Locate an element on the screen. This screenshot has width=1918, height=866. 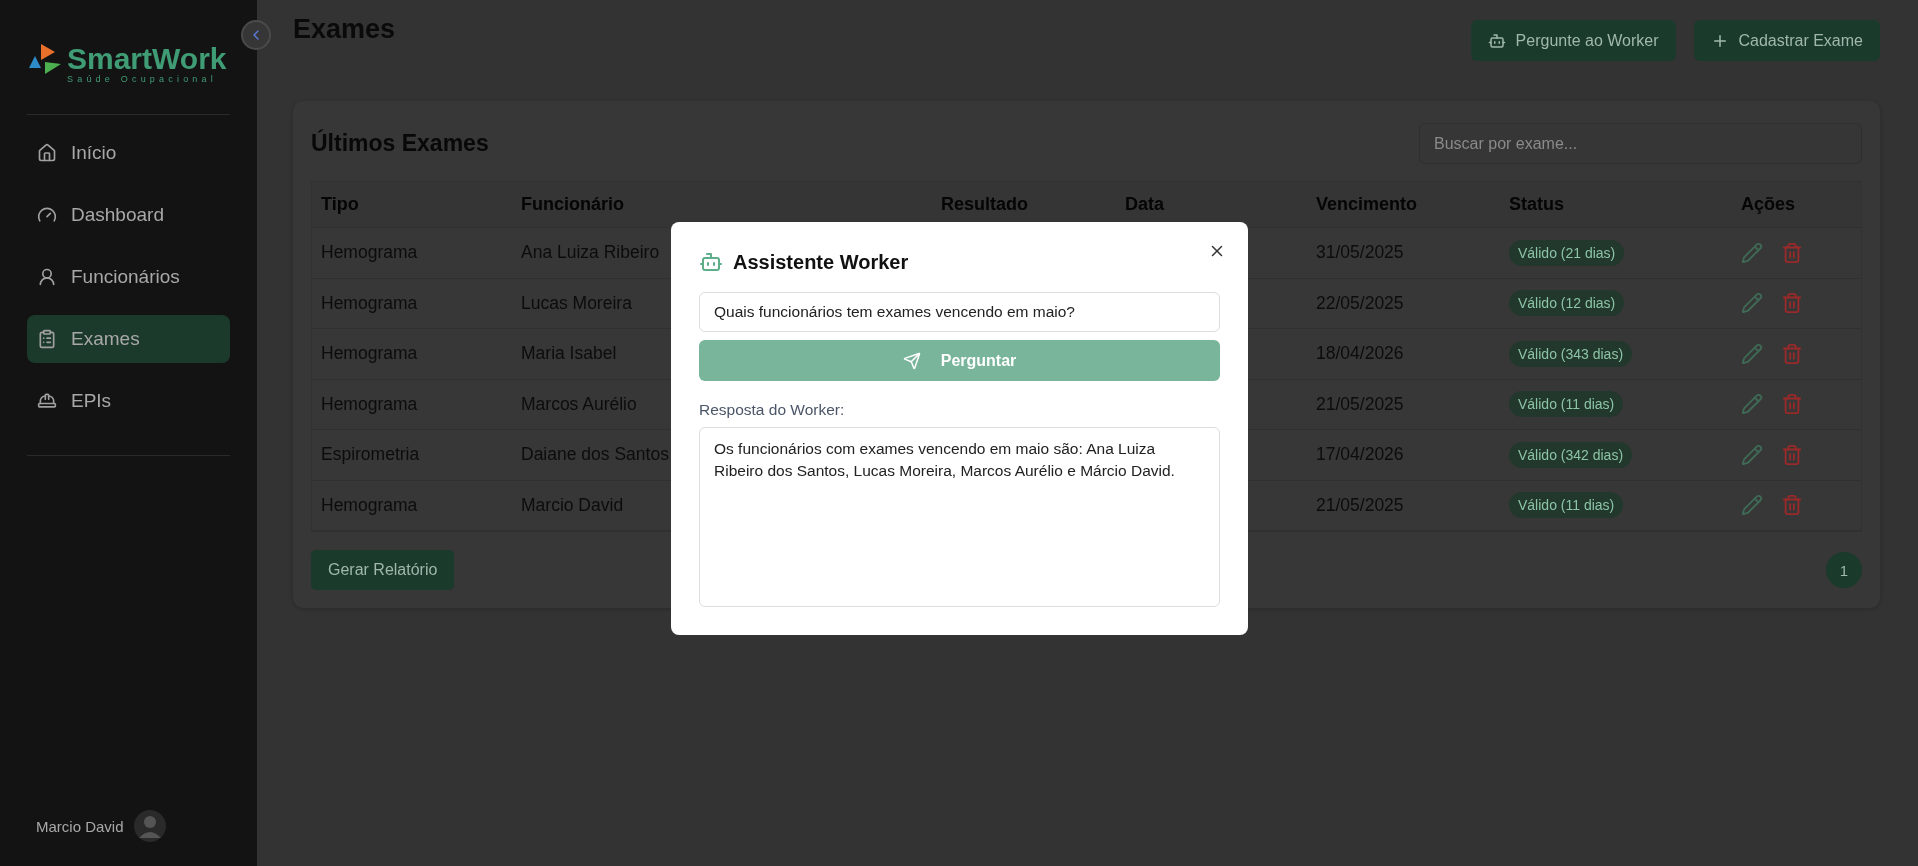
avatar is located at coordinates (149, 826).